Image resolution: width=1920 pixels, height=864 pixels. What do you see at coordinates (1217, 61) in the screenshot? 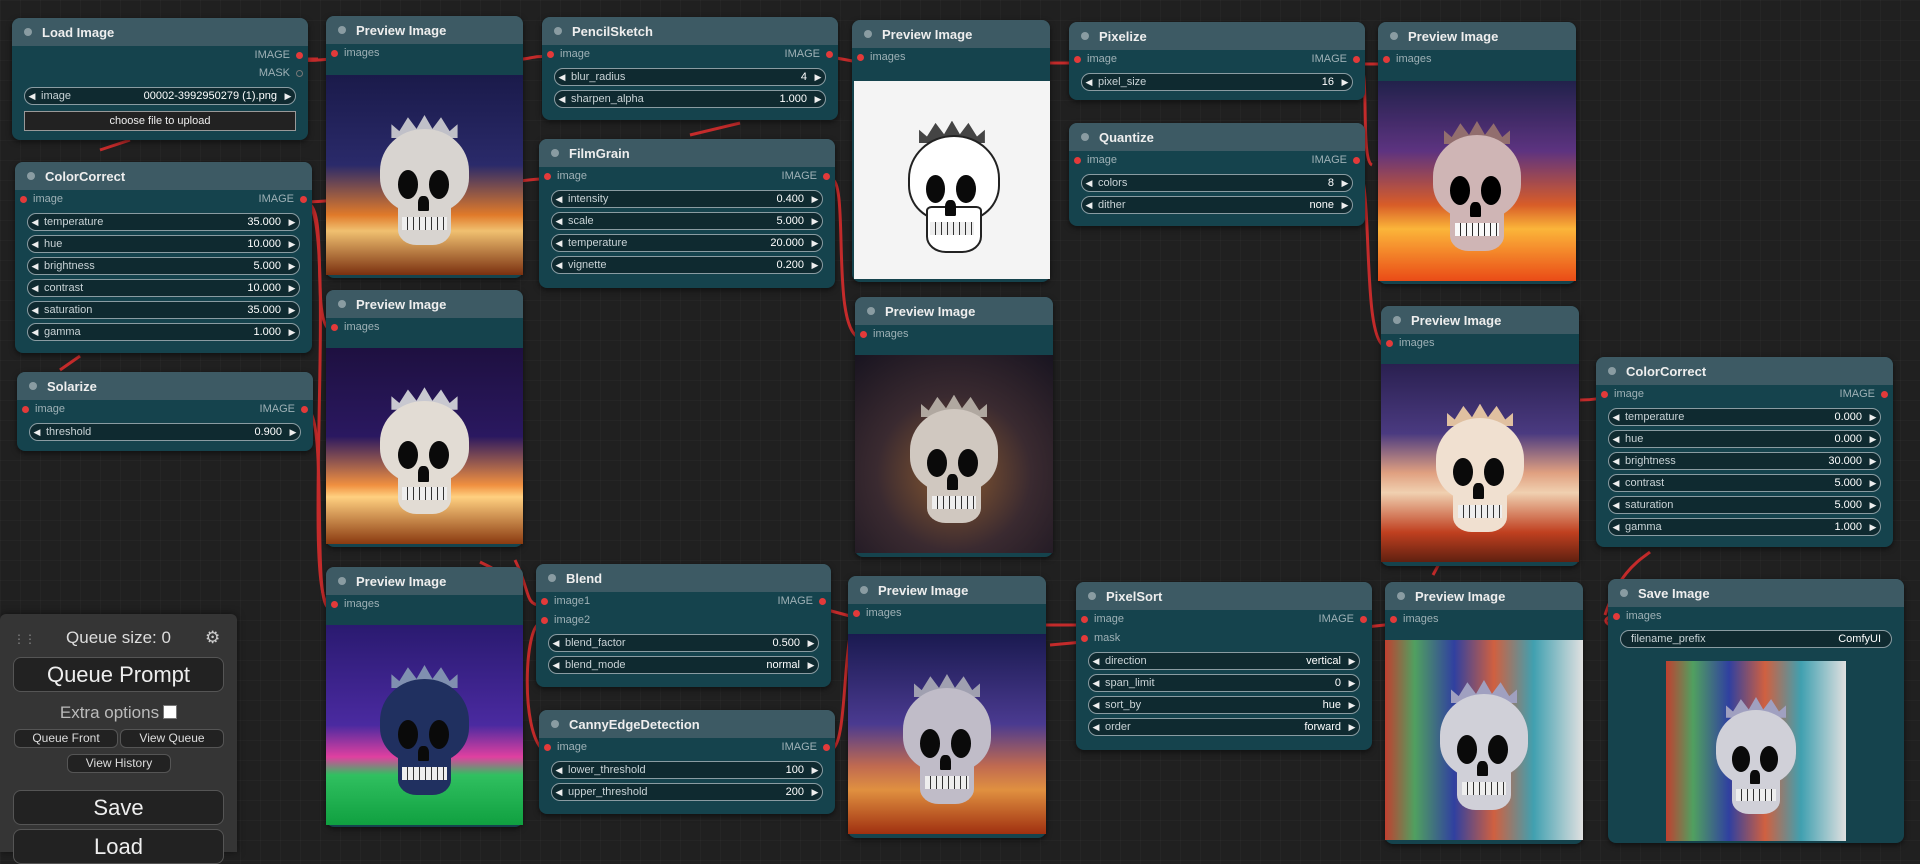
I see `pixelize-node: Pixelize image IMAGE ◀ pixel_size 16 ▶` at bounding box center [1217, 61].